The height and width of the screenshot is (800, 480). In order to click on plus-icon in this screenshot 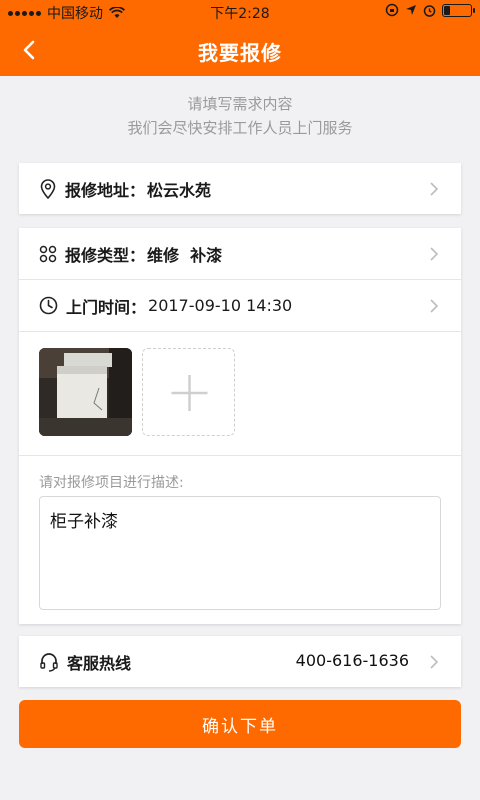, I will do `click(189, 393)`.